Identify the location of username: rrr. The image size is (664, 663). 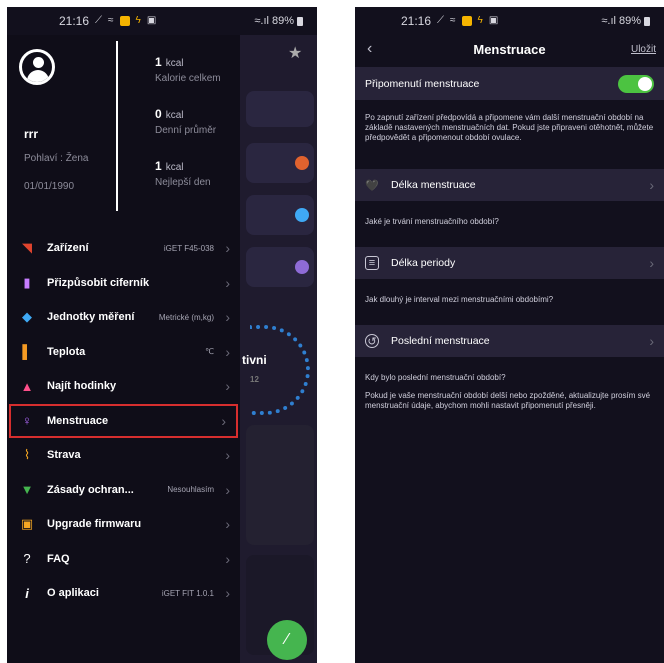
(31, 134).